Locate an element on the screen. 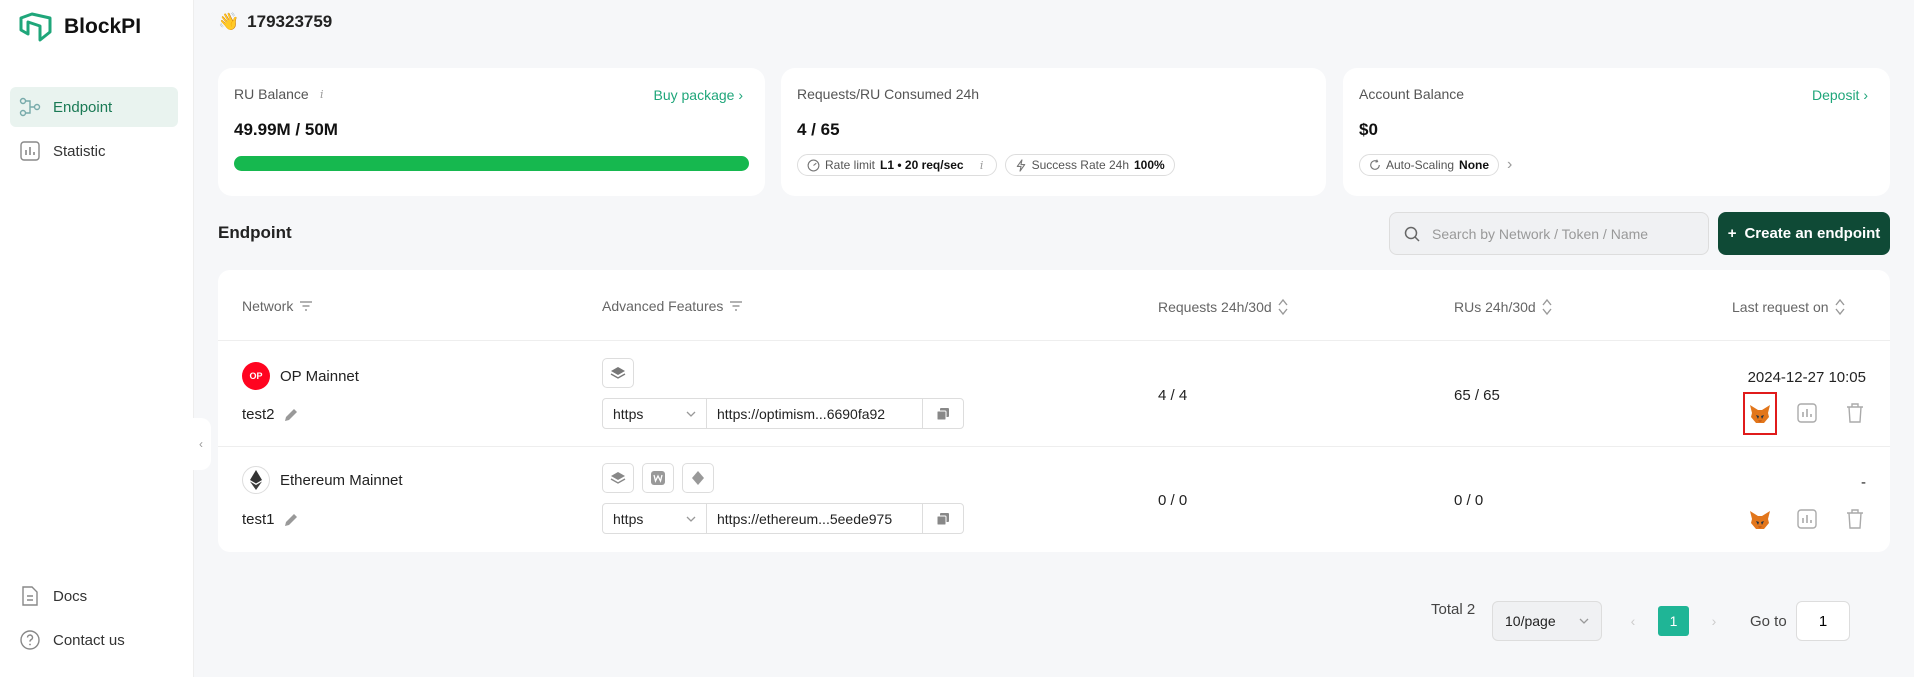 The height and width of the screenshot is (677, 1914). next-page-button: › is located at coordinates (1714, 621).